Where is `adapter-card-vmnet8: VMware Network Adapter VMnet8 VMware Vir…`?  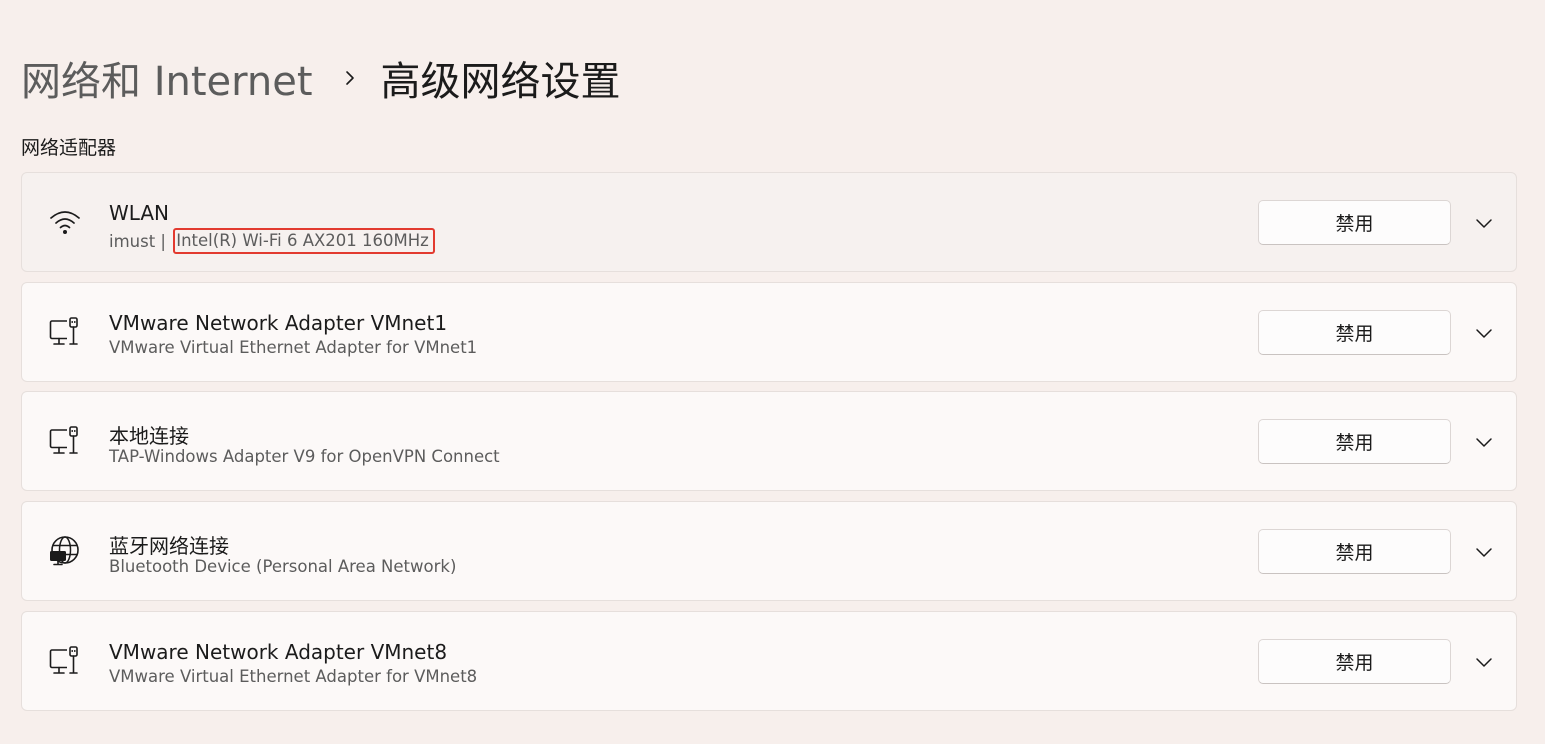
adapter-card-vmnet8: VMware Network Adapter VMnet8 VMware Vir… is located at coordinates (769, 661).